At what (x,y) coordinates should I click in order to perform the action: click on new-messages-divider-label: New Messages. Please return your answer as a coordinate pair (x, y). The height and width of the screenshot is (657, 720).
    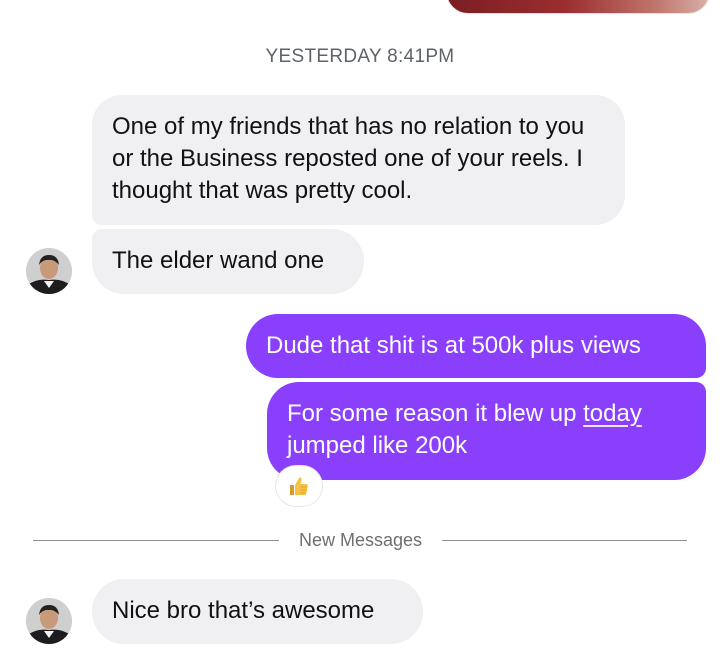
    Looking at the image, I should click on (360, 540).